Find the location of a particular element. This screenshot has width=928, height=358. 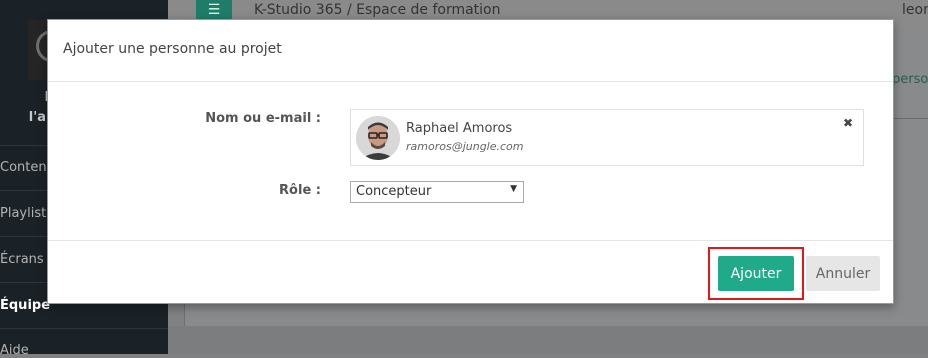

role-select: Concepteur ▼ is located at coordinates (437, 192).